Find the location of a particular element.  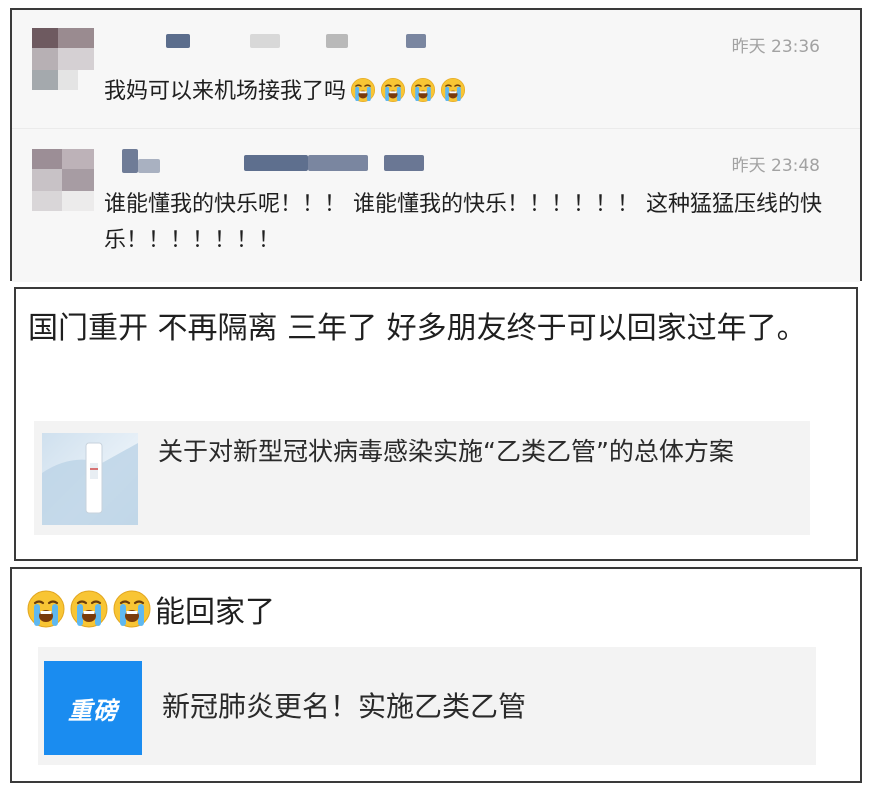

comment-item: 昨天 23:36 我妈可以来机场接我了吗 is located at coordinates (436, 69).